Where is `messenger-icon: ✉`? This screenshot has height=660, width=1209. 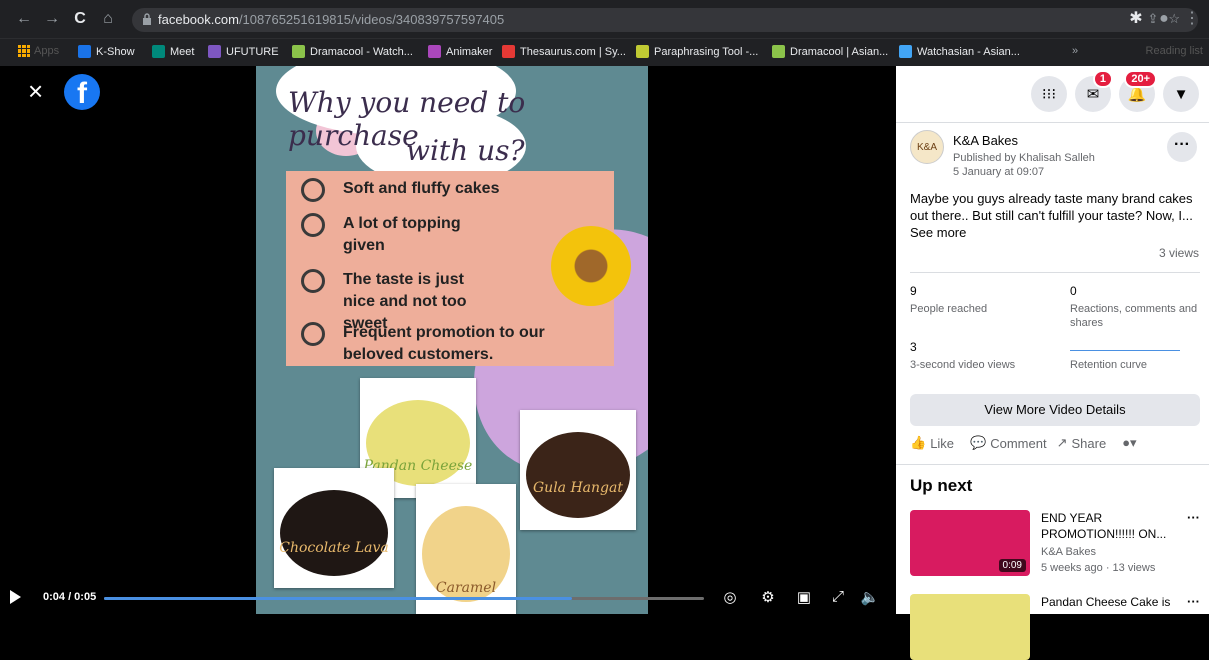 messenger-icon: ✉ is located at coordinates (1093, 94).